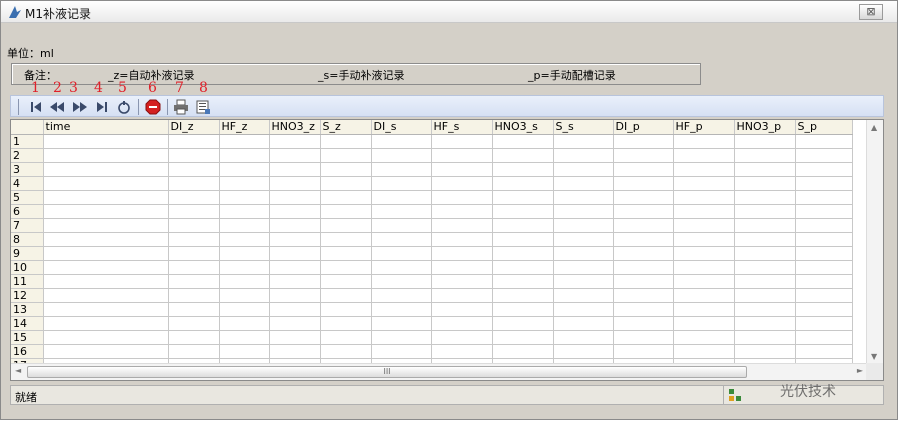 This screenshot has height=427, width=900. What do you see at coordinates (27, 295) in the screenshot?
I see `row-number: 12` at bounding box center [27, 295].